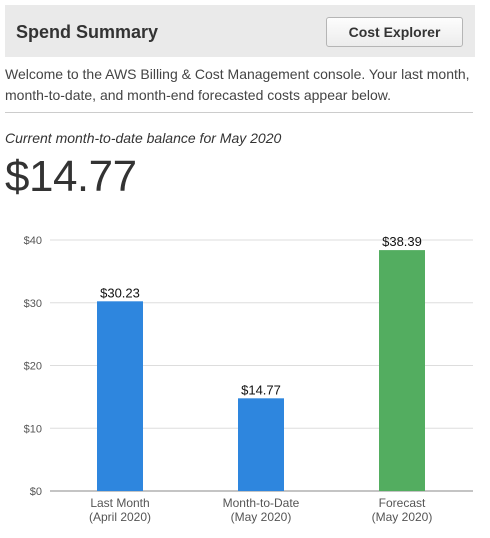 The image size is (490, 538). Describe the element at coordinates (120, 517) in the screenshot. I see `x-tick-label: (April 2020)` at that location.